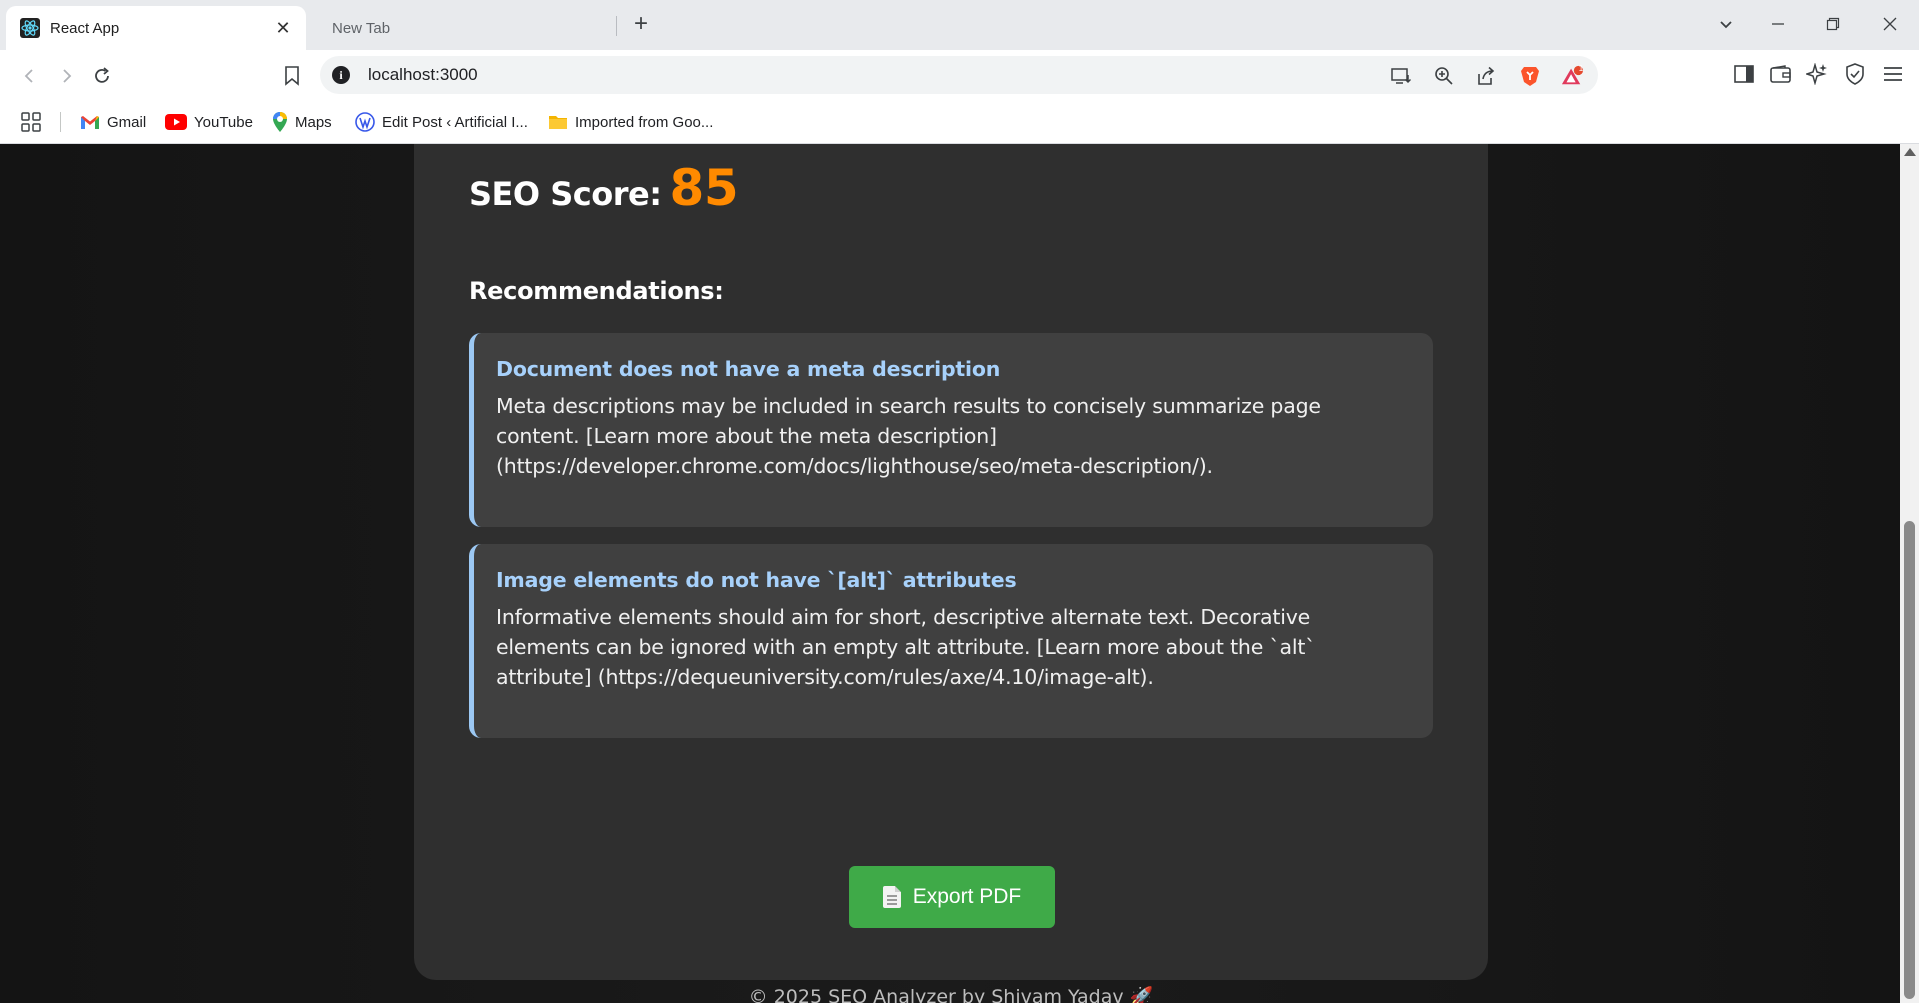  I want to click on seo-score-label: SEO Score:, so click(565, 194).